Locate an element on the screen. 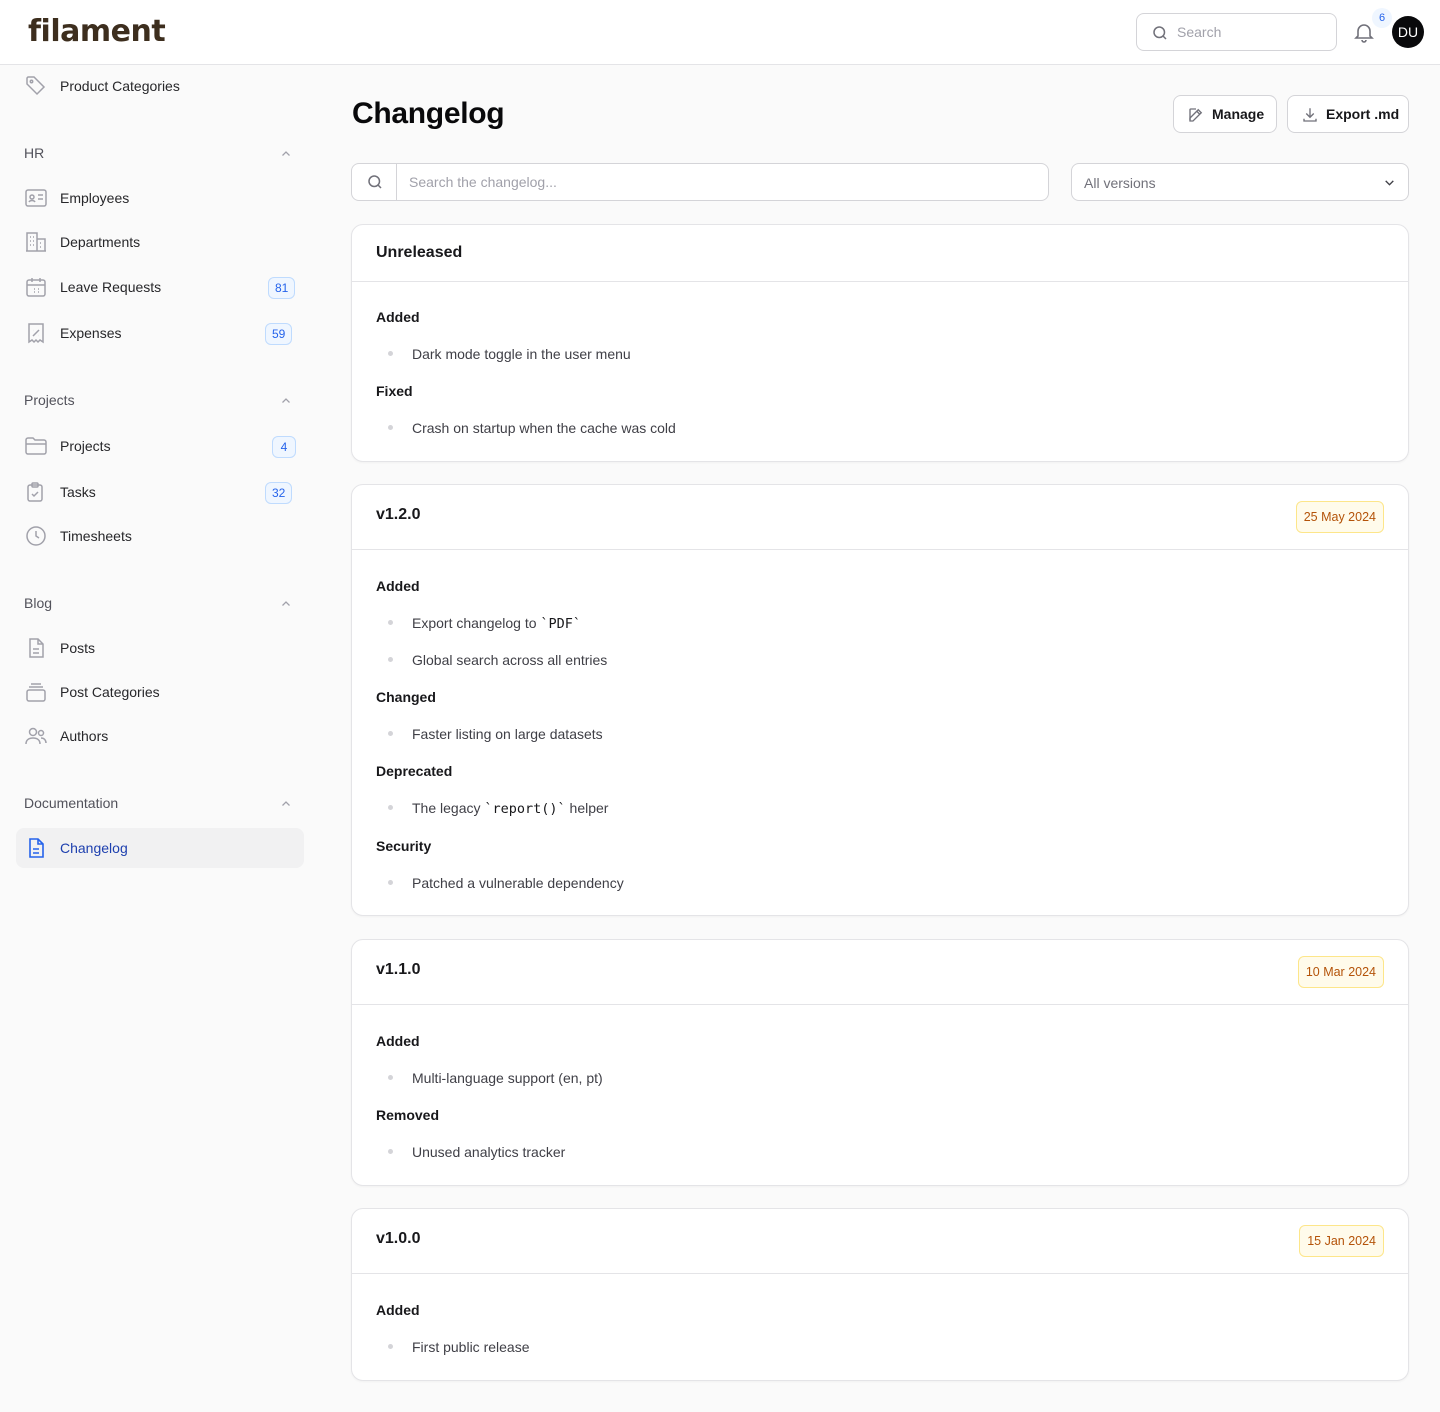 The image size is (1440, 1412). manage-button: Manage is located at coordinates (1225, 114).